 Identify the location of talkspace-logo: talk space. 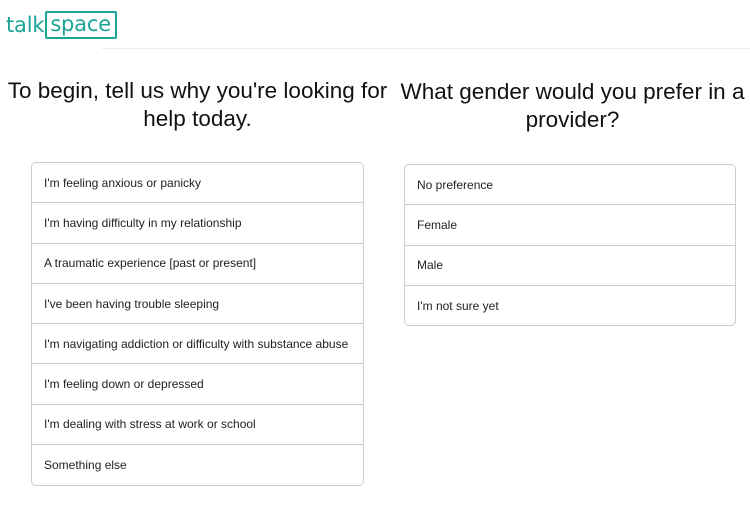
(61, 25).